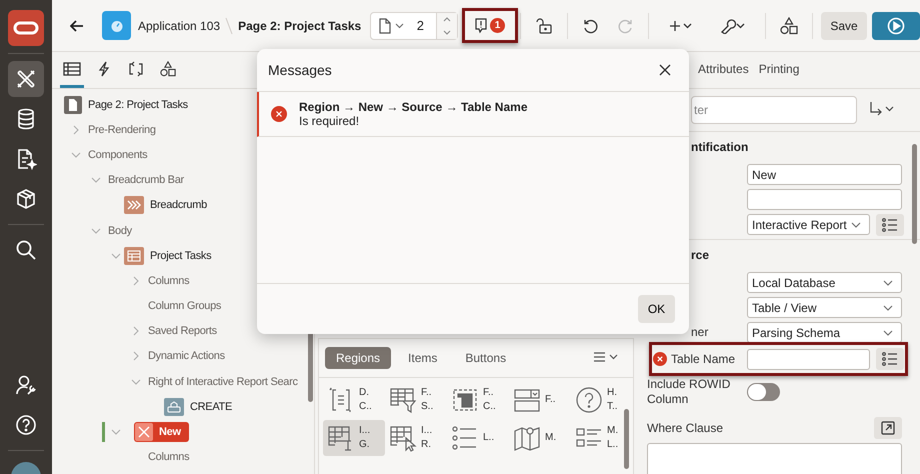  I want to click on tree-item: Body, so click(183, 231).